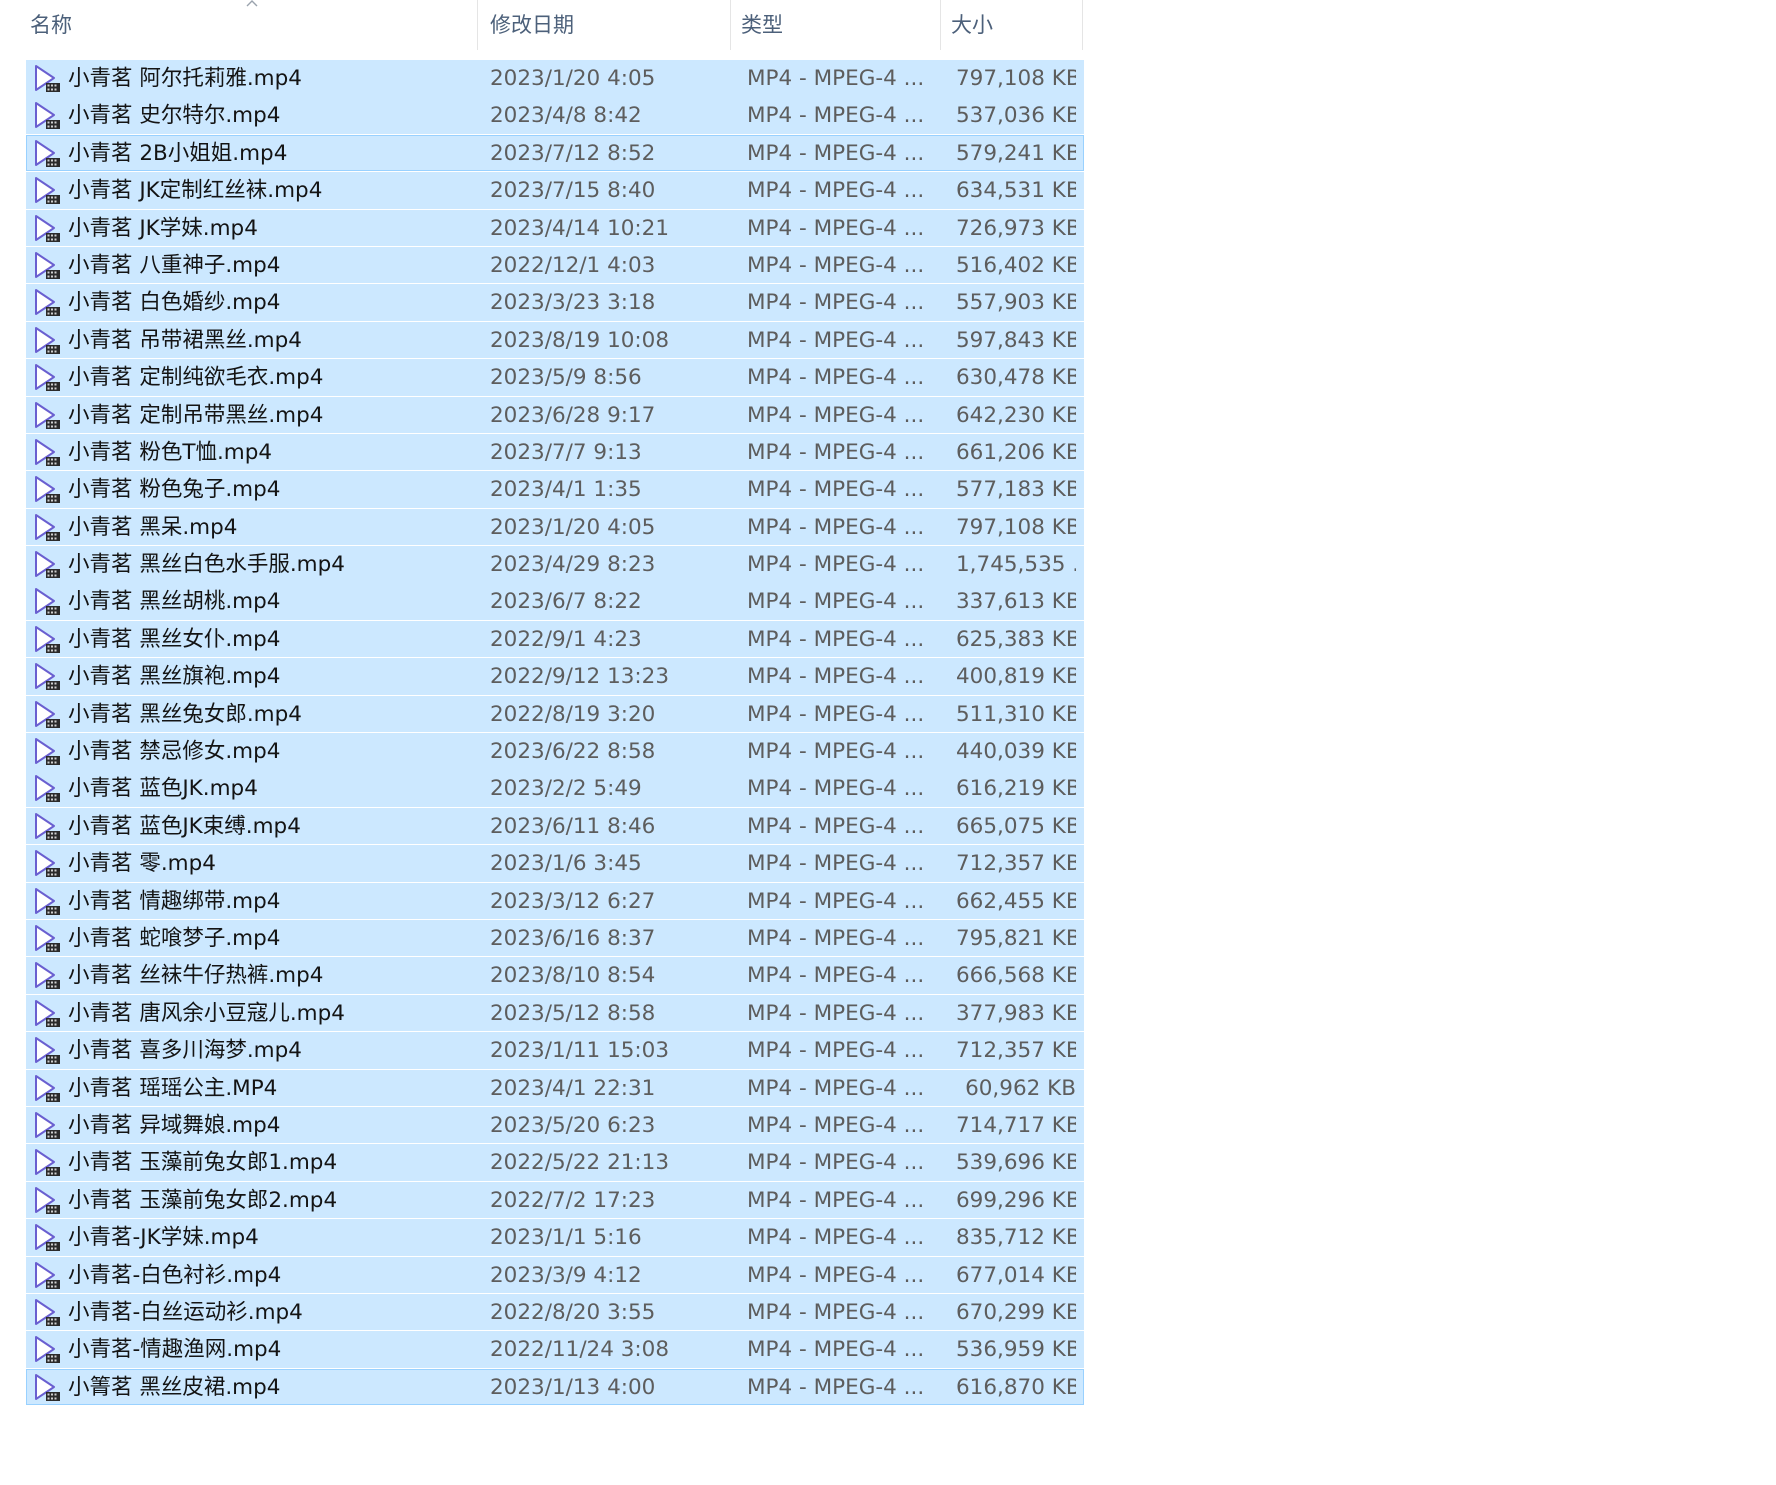 Image resolution: width=1776 pixels, height=1485 pixels. Describe the element at coordinates (196, 976) in the screenshot. I see `file-name: 小青茗 丝袜牛仔热裤.mp4` at that location.